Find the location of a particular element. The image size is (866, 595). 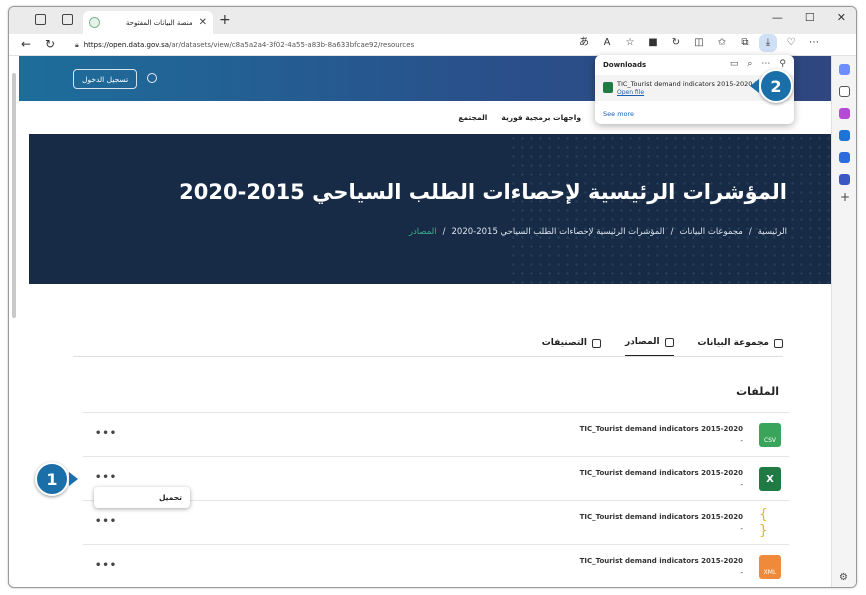

toolbar-icons: あ A ☆ ■ ↻ ◫ ✩ ⧉ ⤓ ♡ ⋯ is located at coordinates (699, 43).